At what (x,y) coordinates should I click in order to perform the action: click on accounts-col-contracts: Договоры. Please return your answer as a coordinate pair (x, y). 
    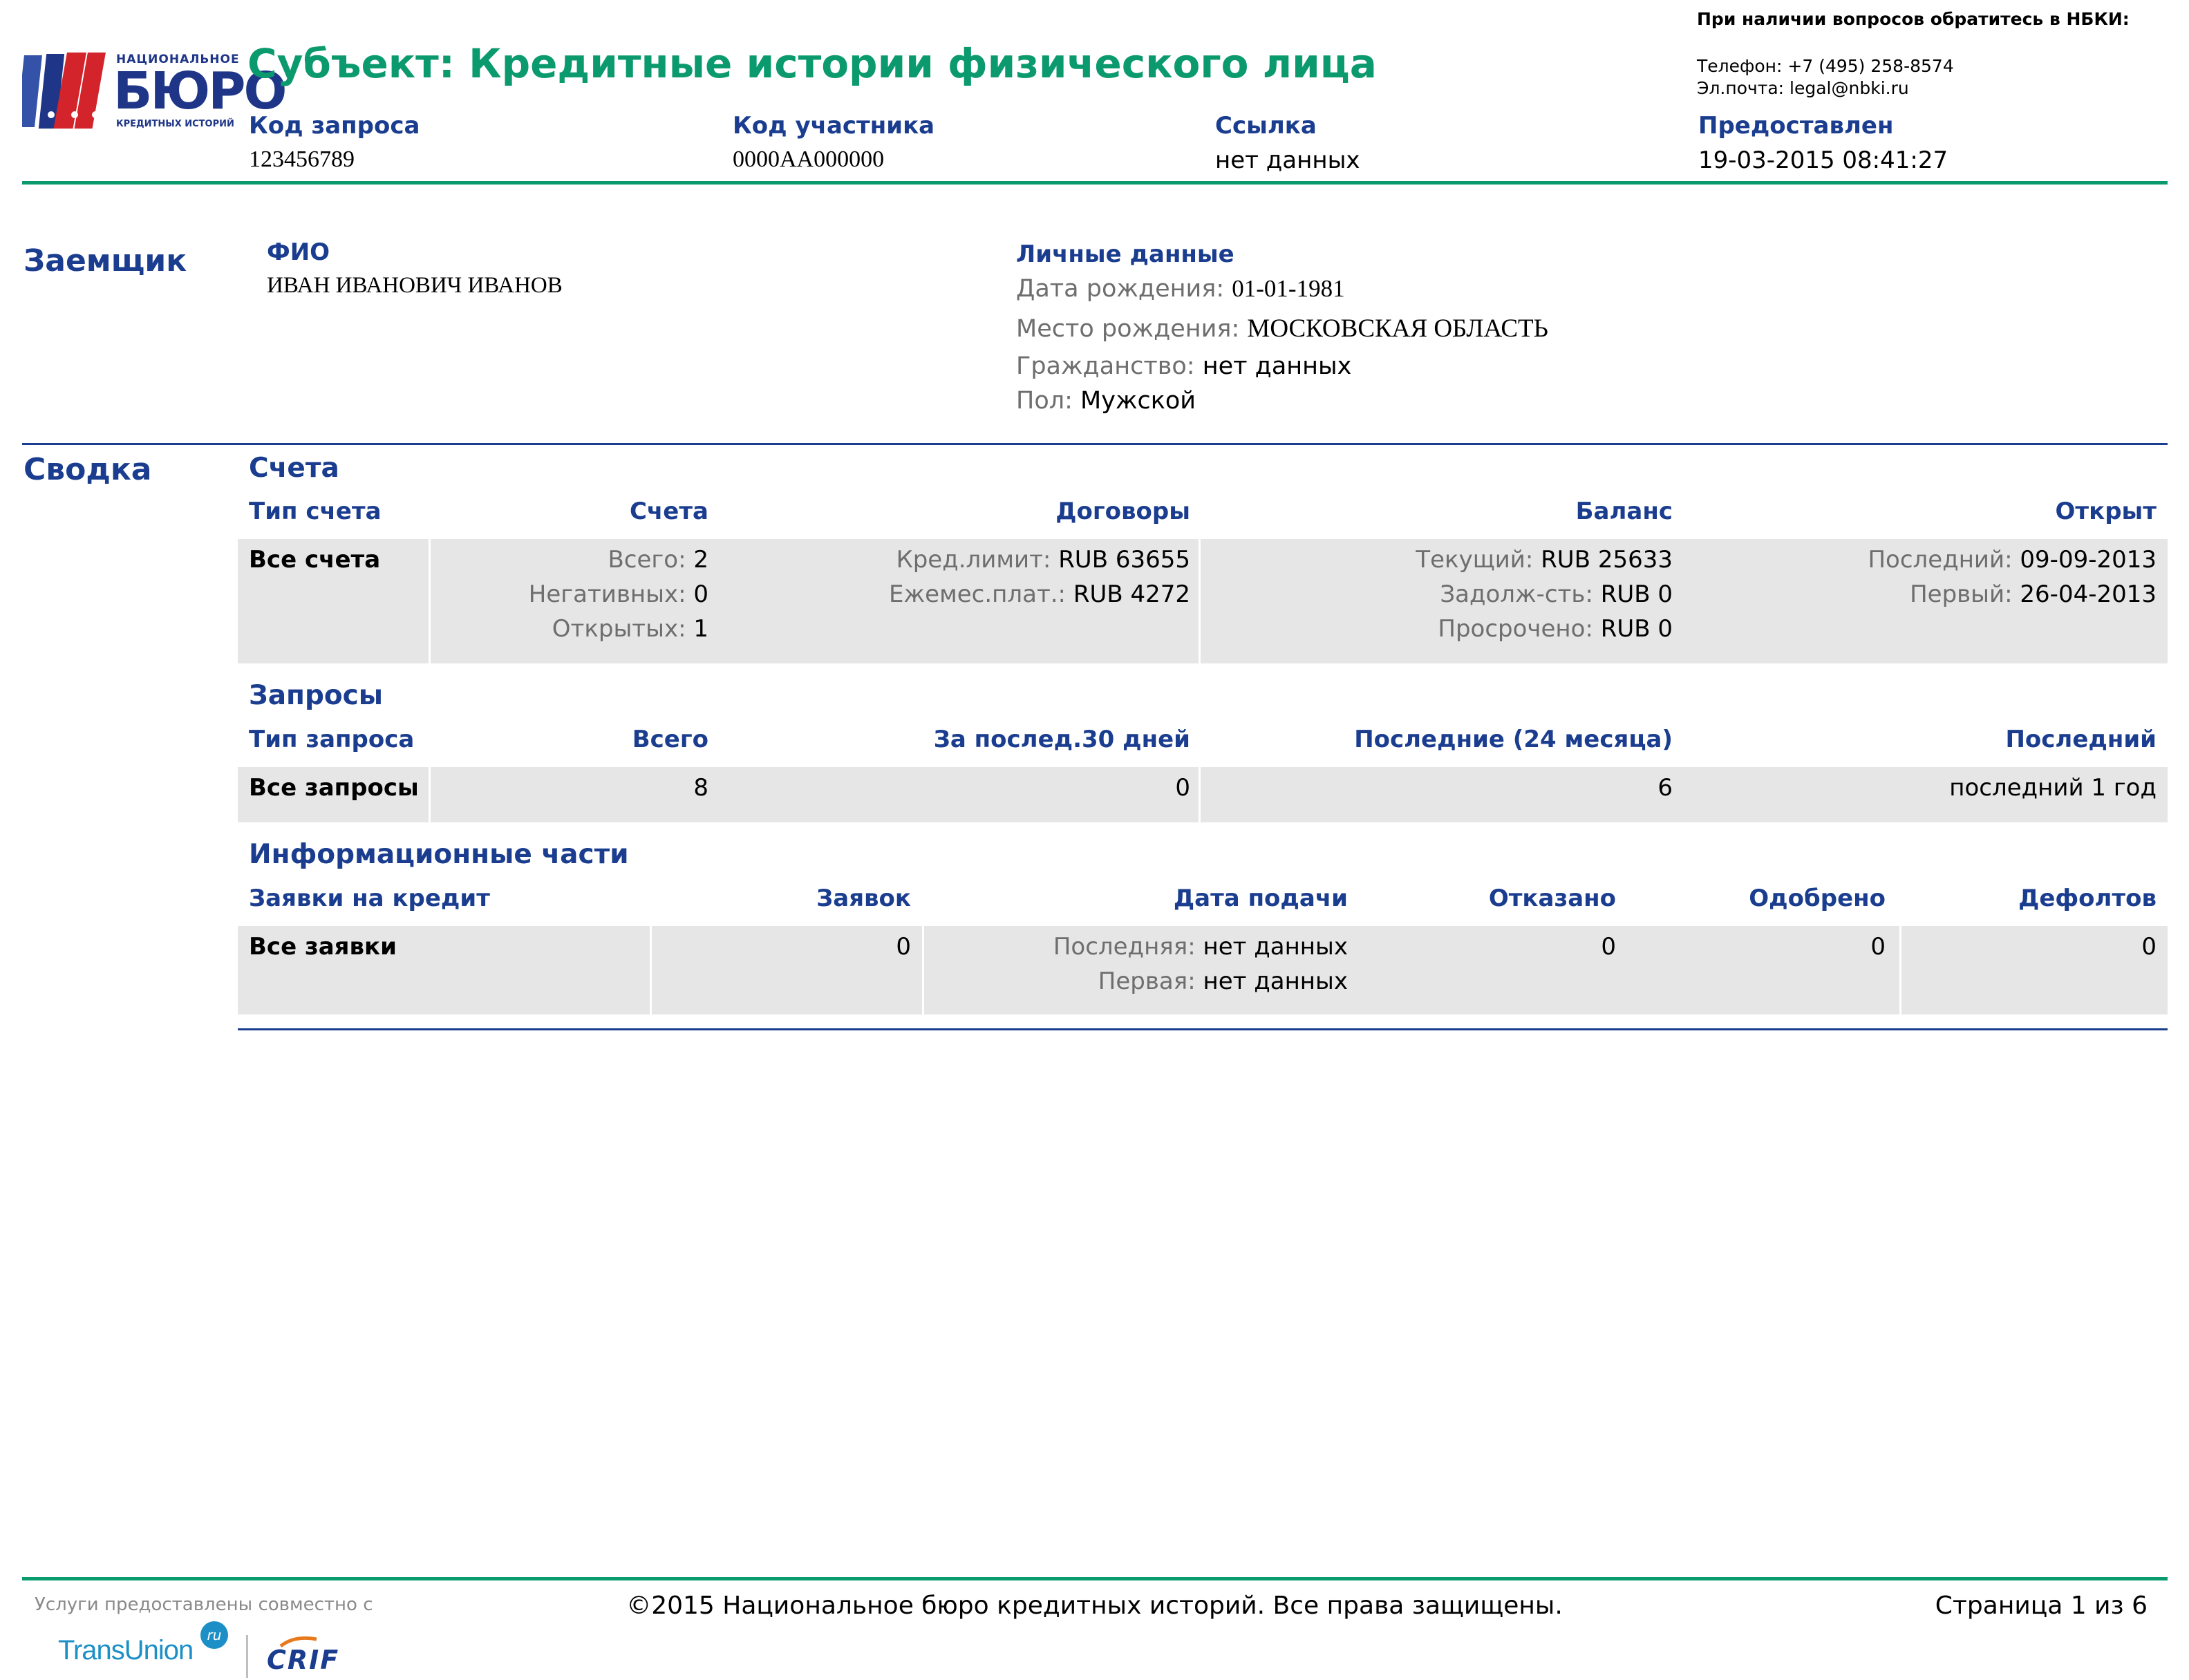
    Looking at the image, I should click on (1122, 511).